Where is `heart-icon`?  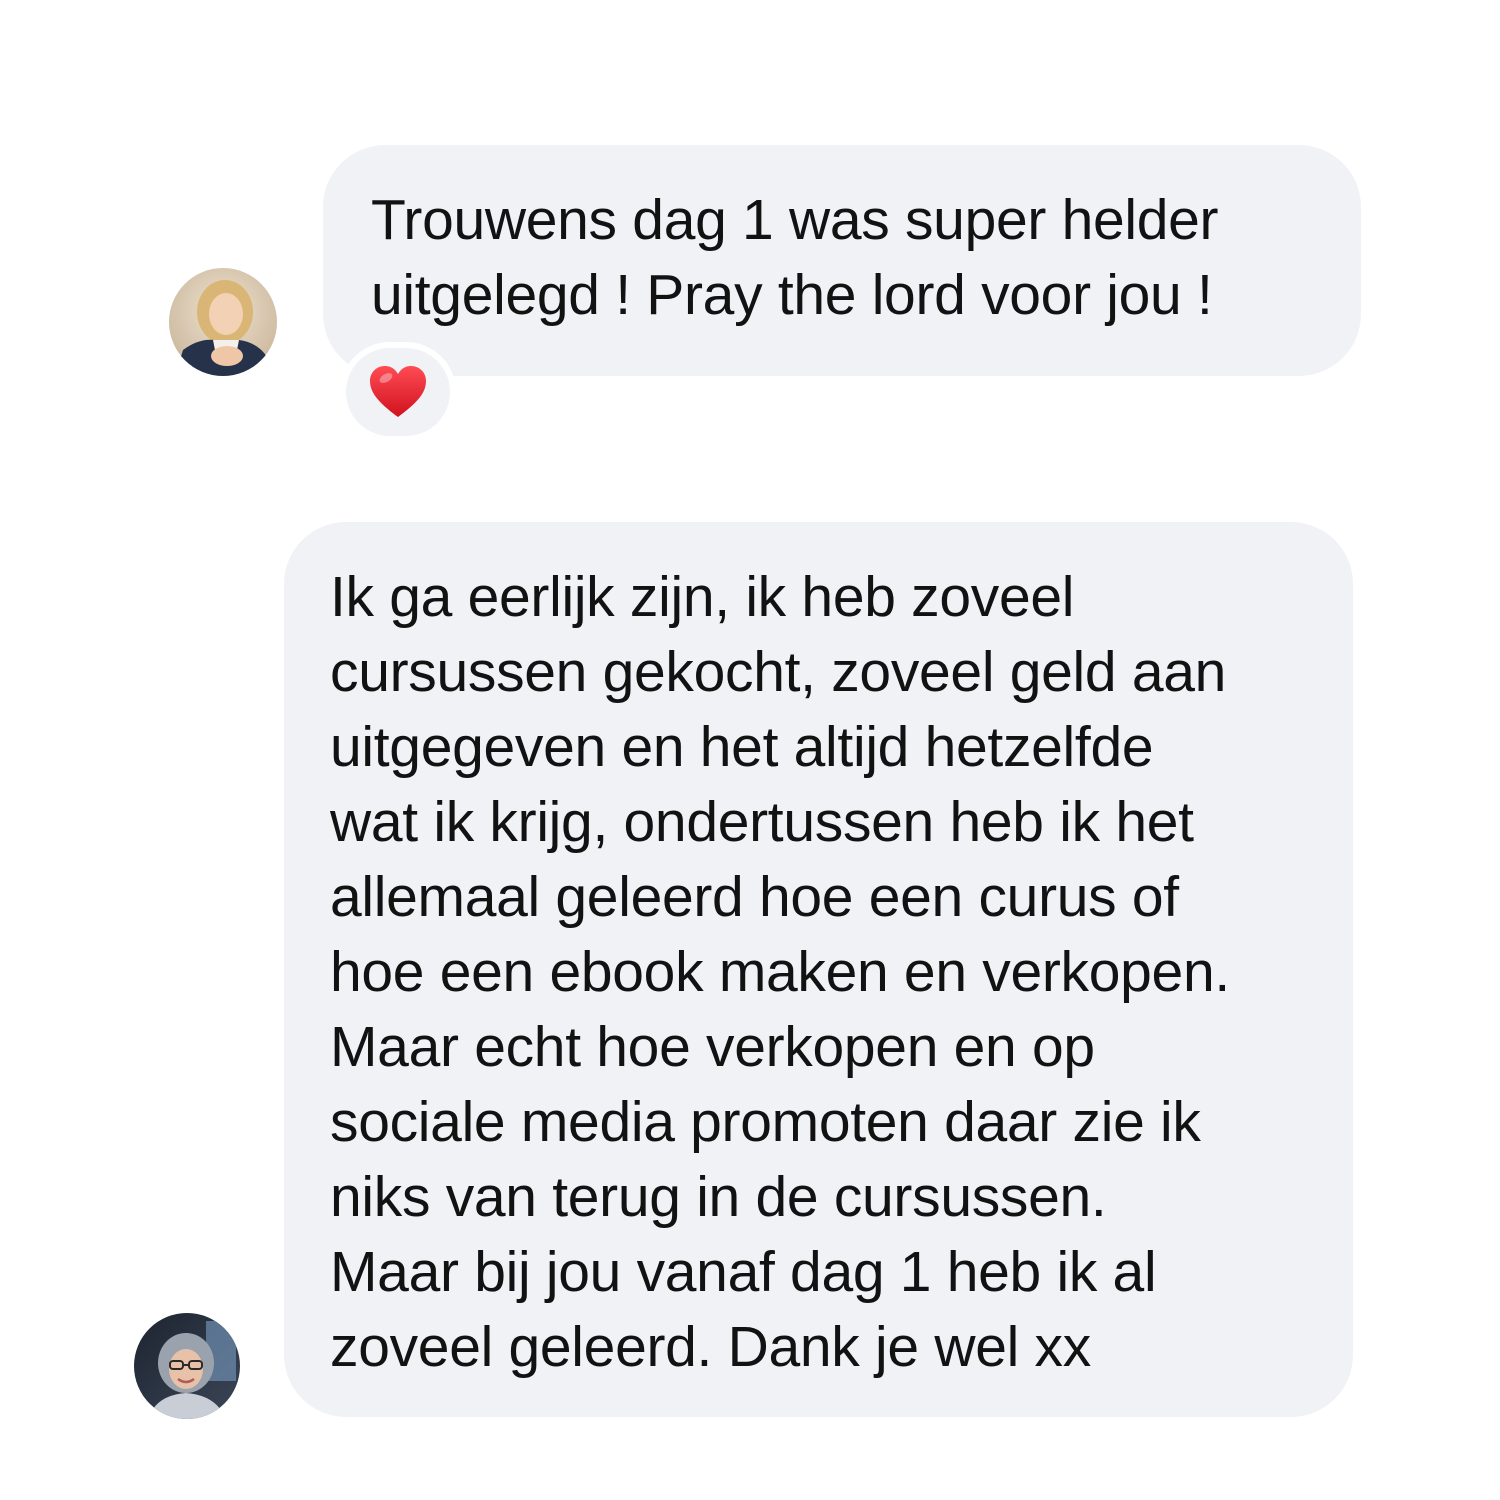
heart-icon is located at coordinates (398, 391).